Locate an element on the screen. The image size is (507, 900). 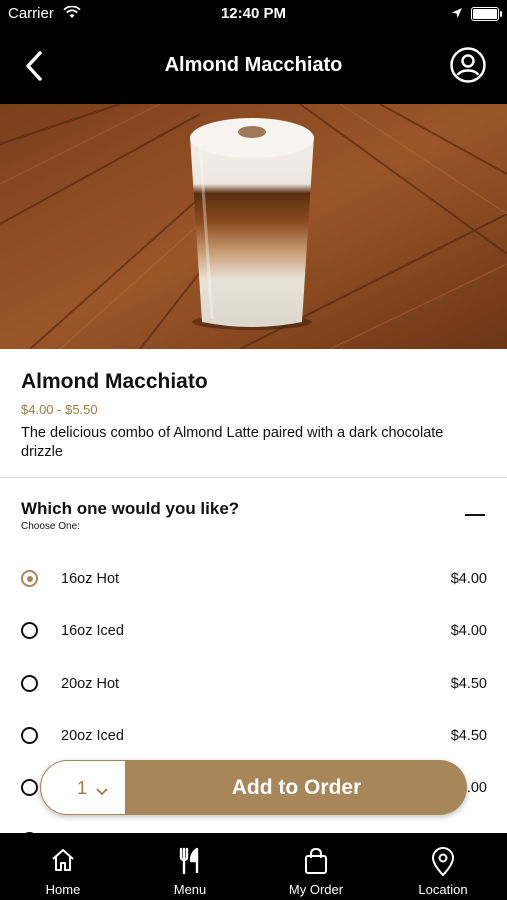
home-icon is located at coordinates (63, 860).